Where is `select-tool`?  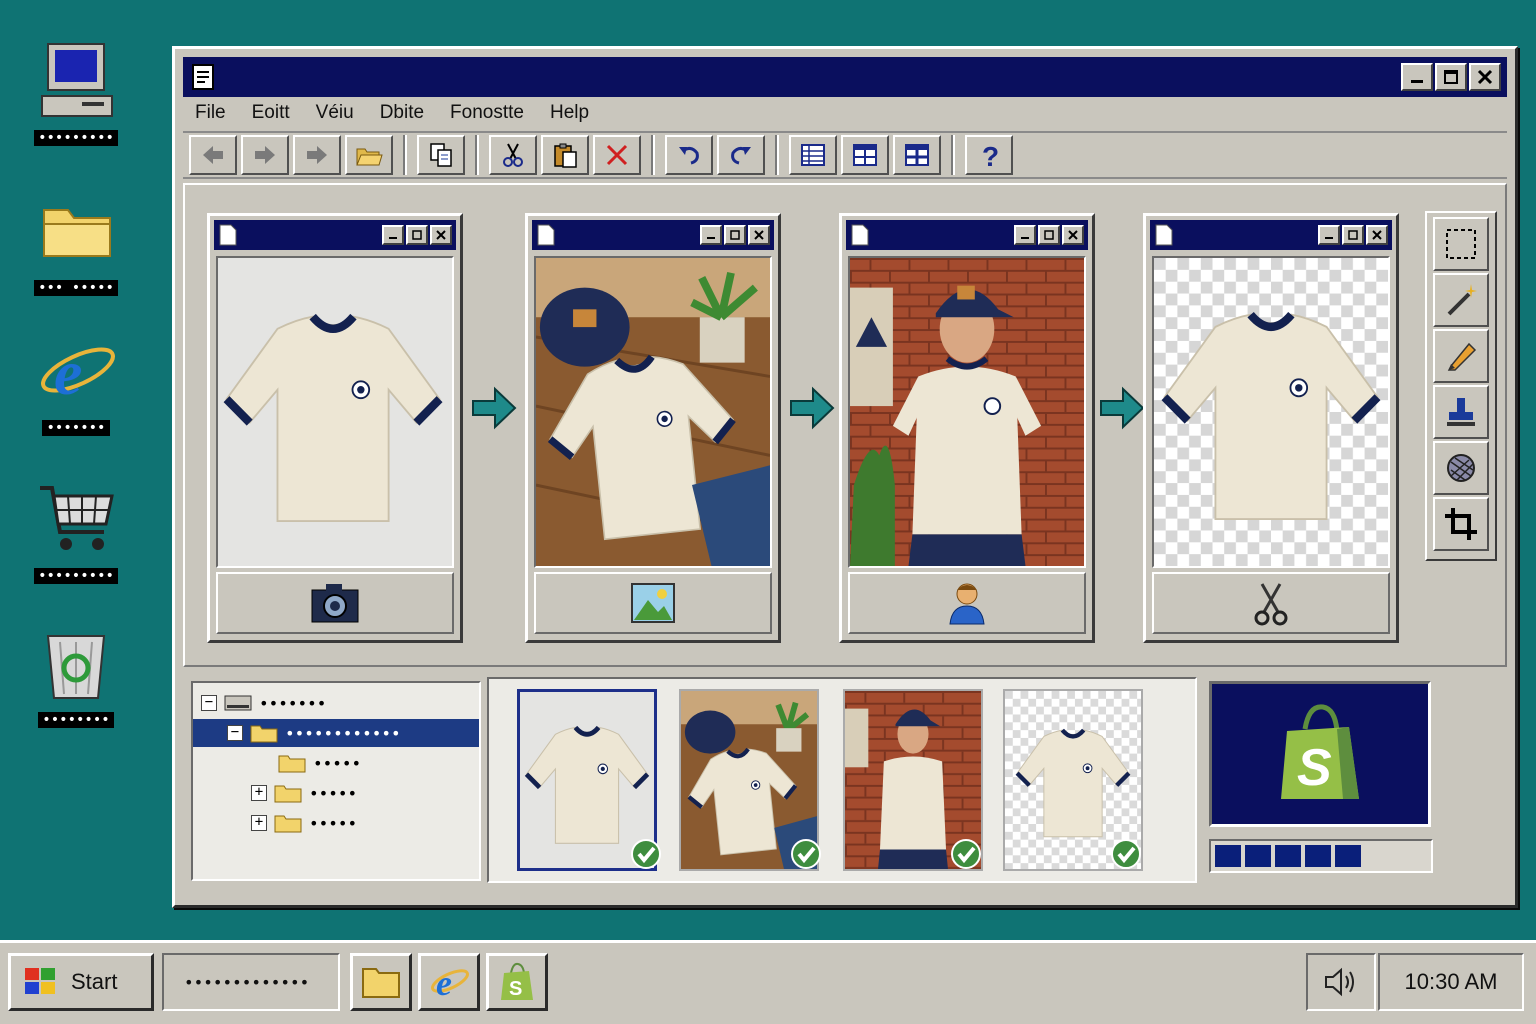 select-tool is located at coordinates (1461, 244).